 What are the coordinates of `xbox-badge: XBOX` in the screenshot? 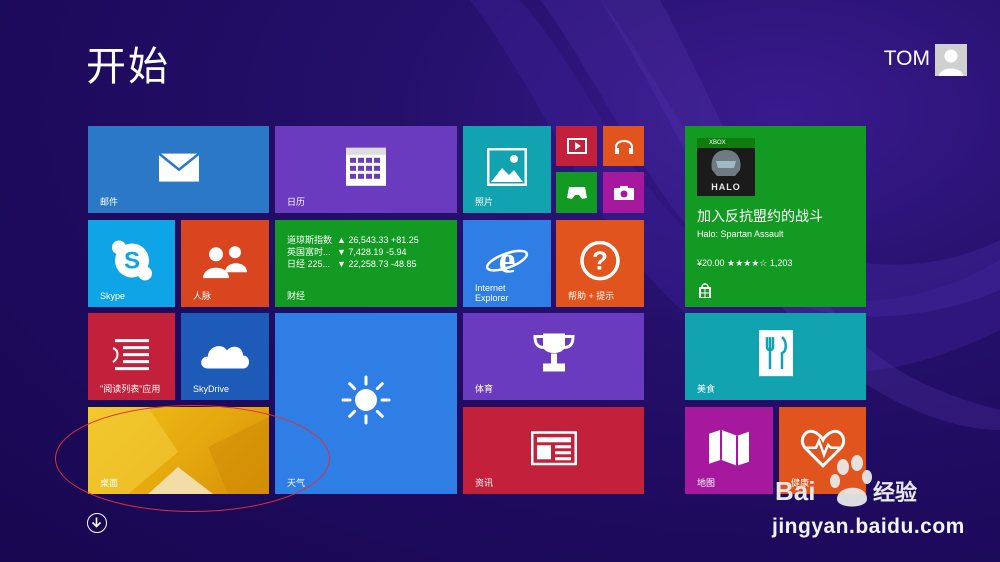 It's located at (726, 143).